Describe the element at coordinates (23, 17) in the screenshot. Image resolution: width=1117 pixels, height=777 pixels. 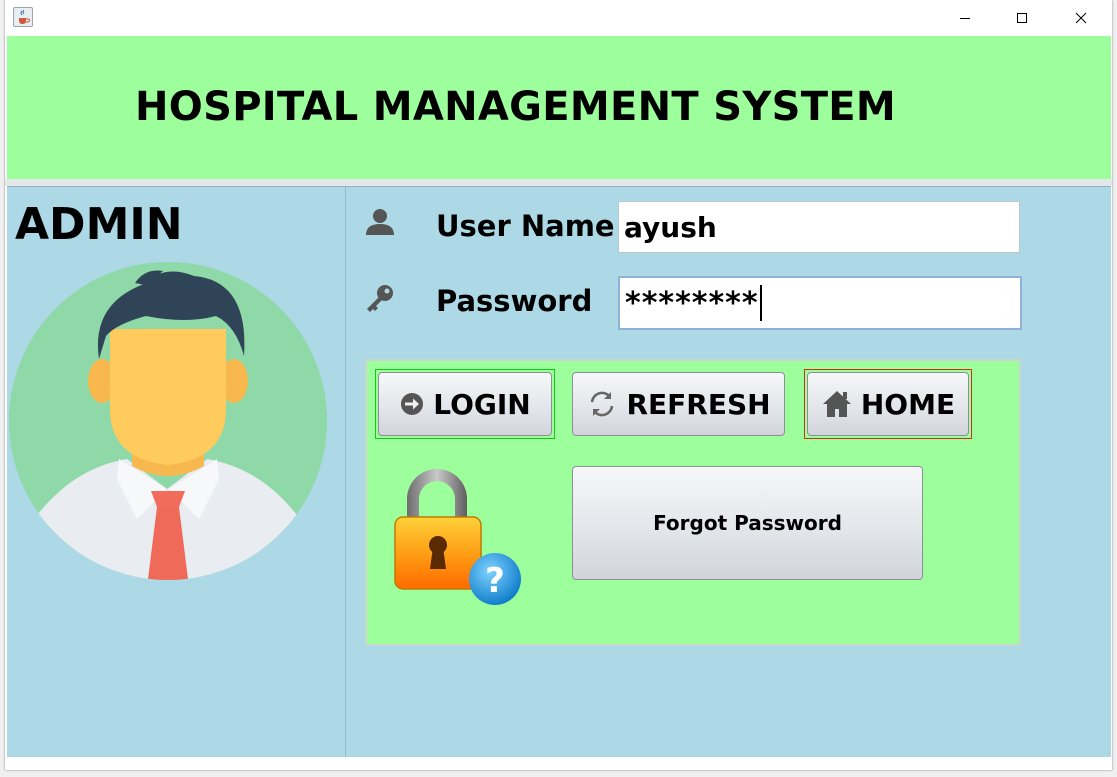
I see `java-cup-icon` at that location.